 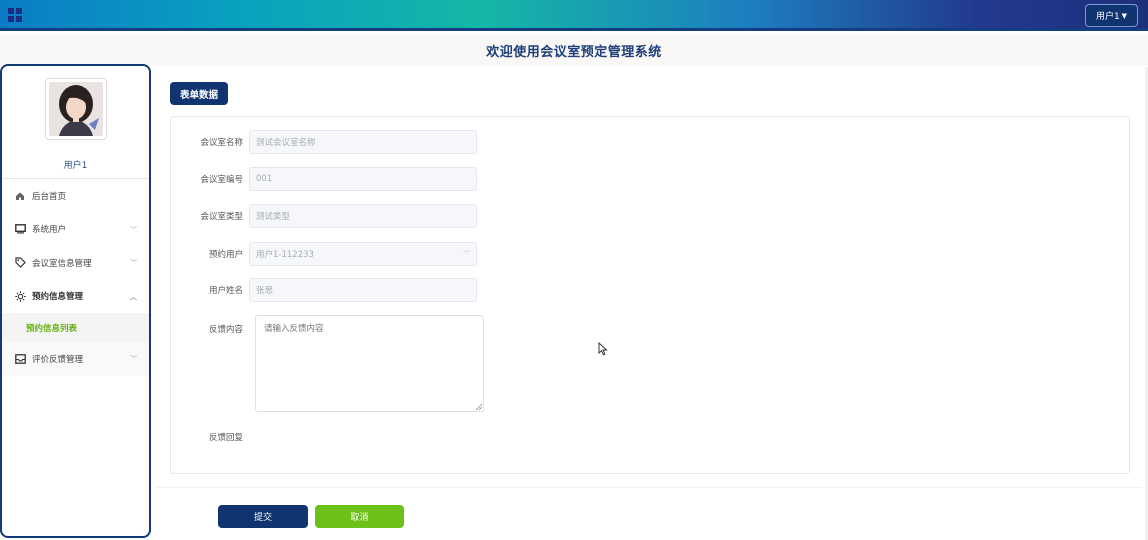 What do you see at coordinates (479, 407) in the screenshot?
I see `resize-handle-icon` at bounding box center [479, 407].